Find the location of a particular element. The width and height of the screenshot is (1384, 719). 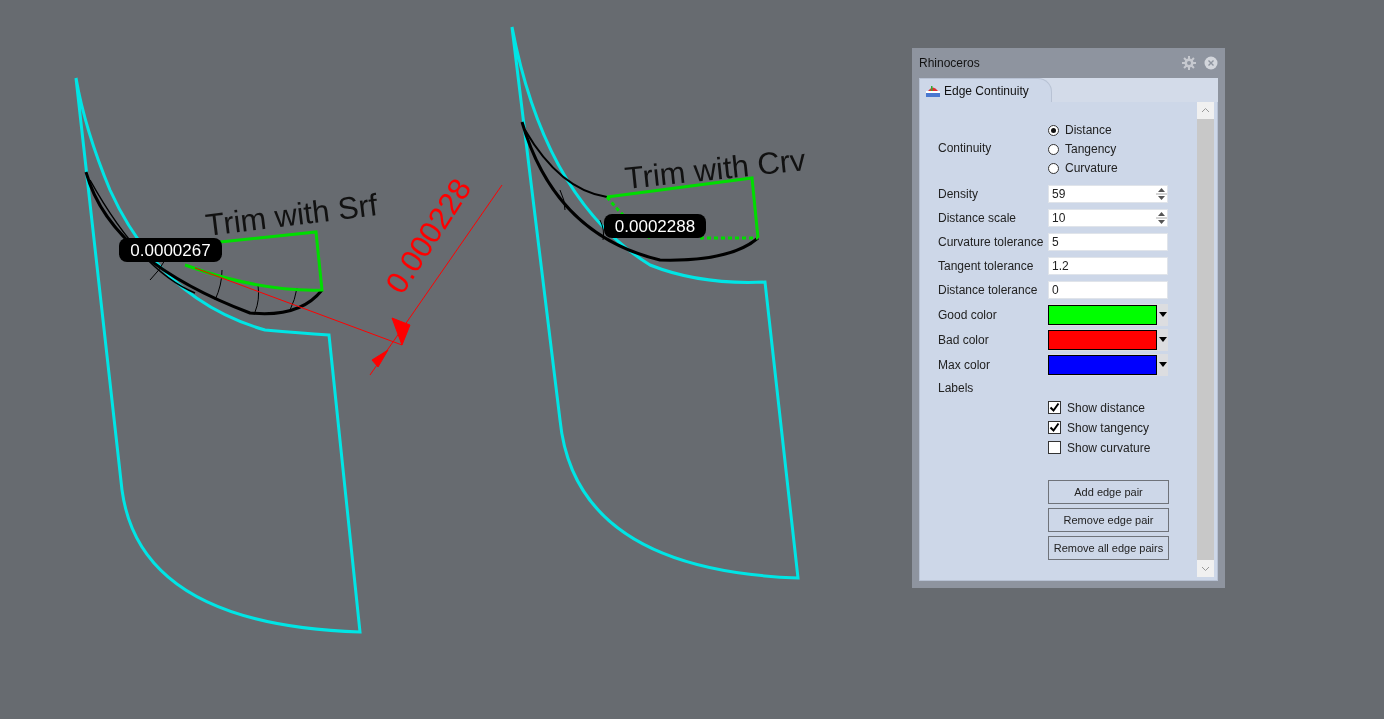

panel-title: Rhinoceros is located at coordinates (950, 63).